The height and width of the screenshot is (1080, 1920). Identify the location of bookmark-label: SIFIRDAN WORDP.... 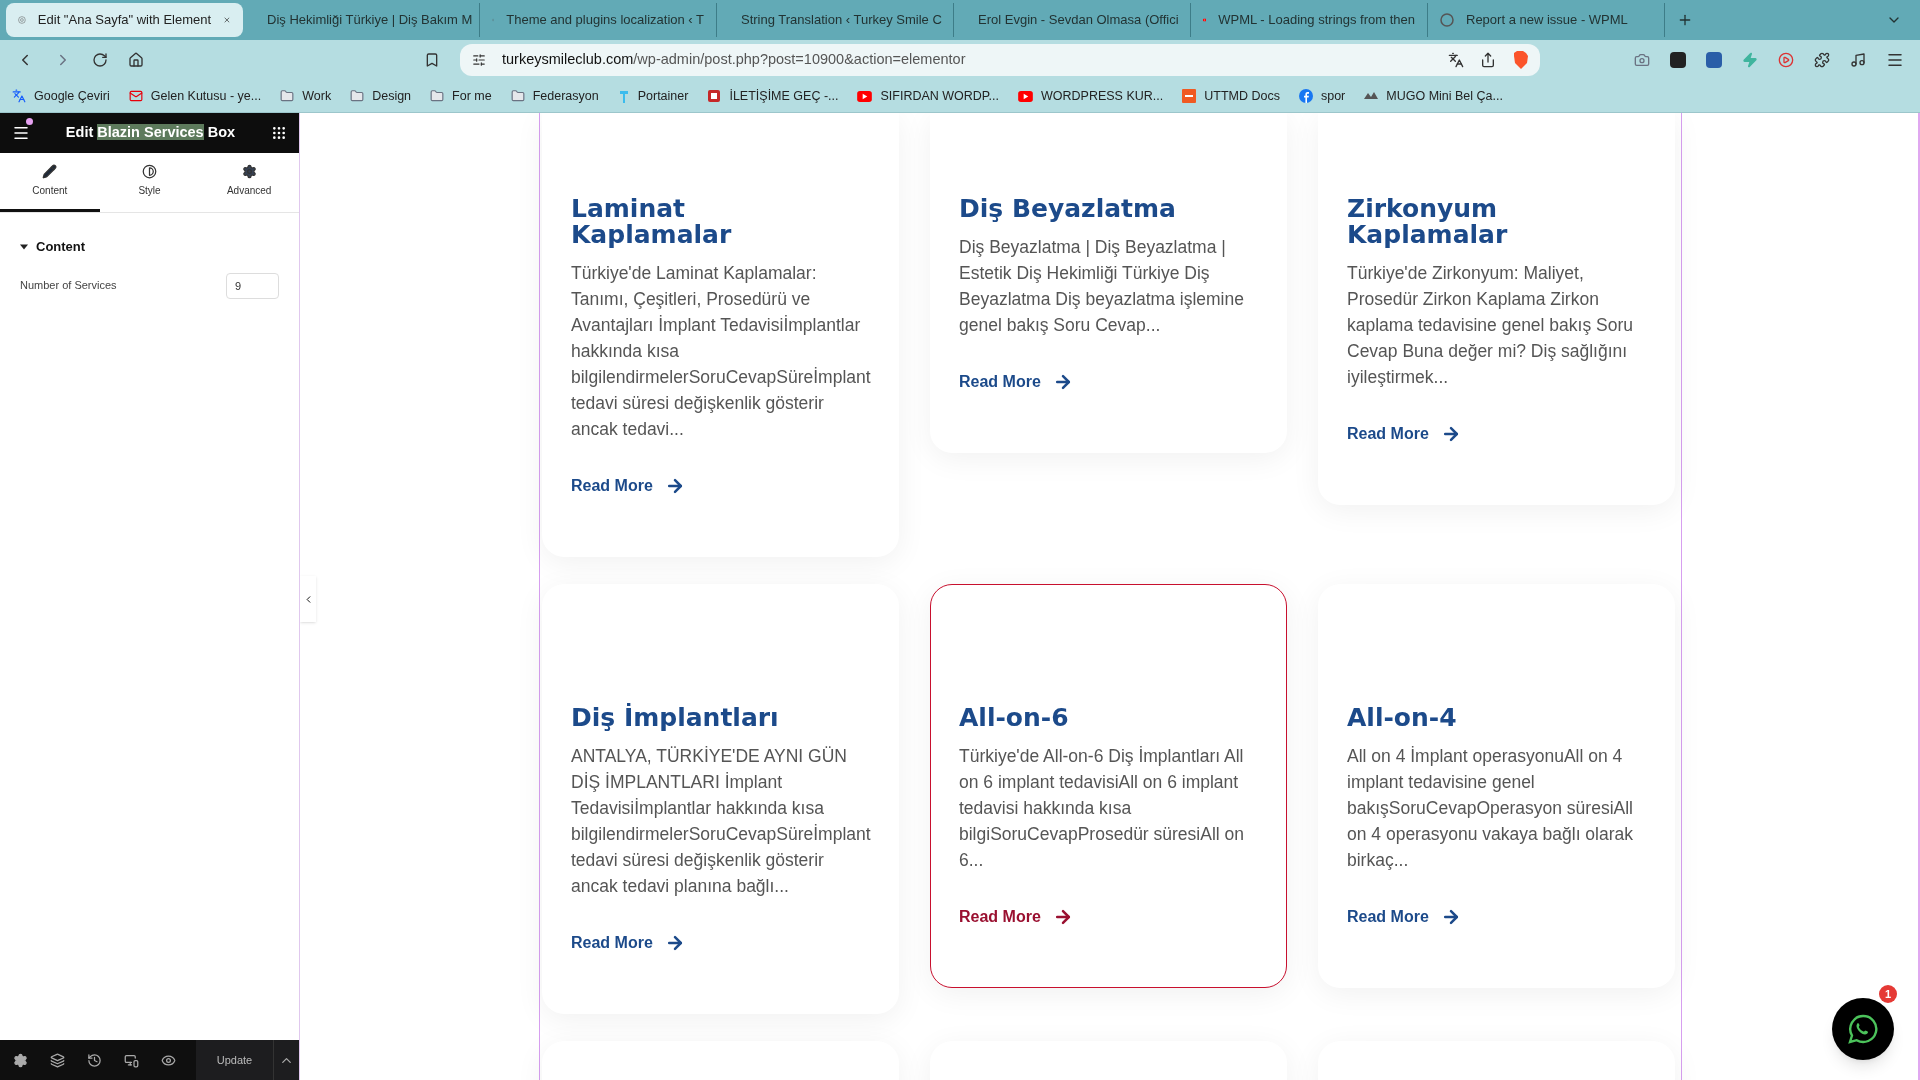
(939, 96).